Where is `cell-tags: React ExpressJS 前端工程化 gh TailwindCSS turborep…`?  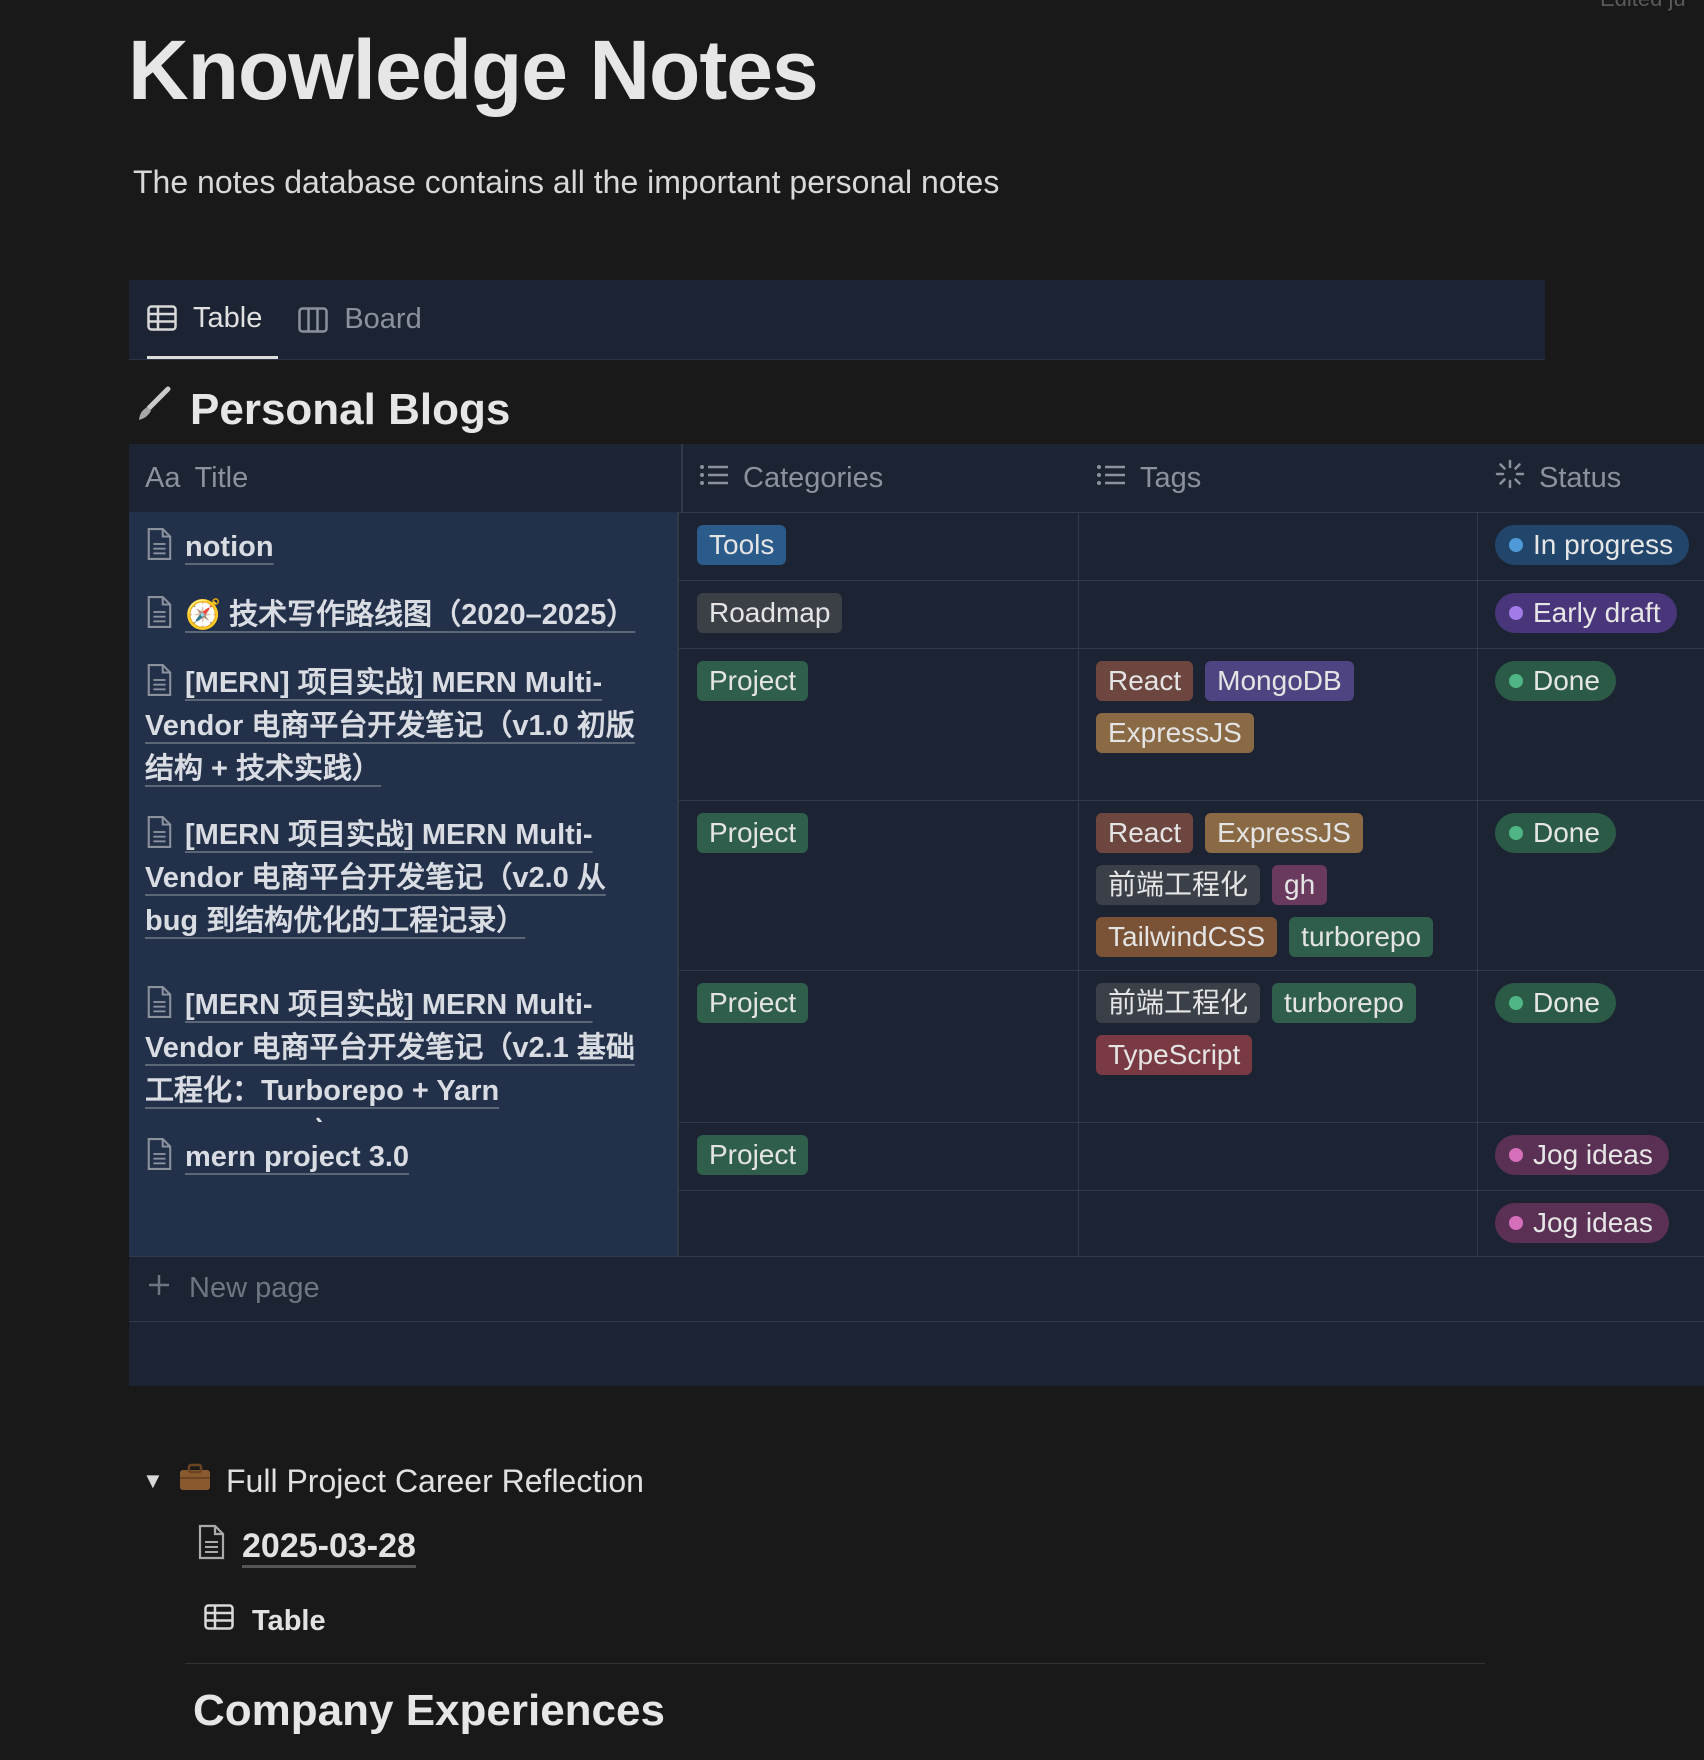
cell-tags: React ExpressJS 前端工程化 gh TailwindCSS turborep… is located at coordinates (1279, 885).